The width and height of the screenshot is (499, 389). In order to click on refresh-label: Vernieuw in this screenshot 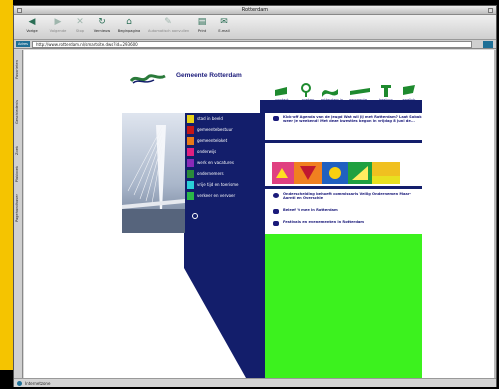, I will do `click(102, 31)`.